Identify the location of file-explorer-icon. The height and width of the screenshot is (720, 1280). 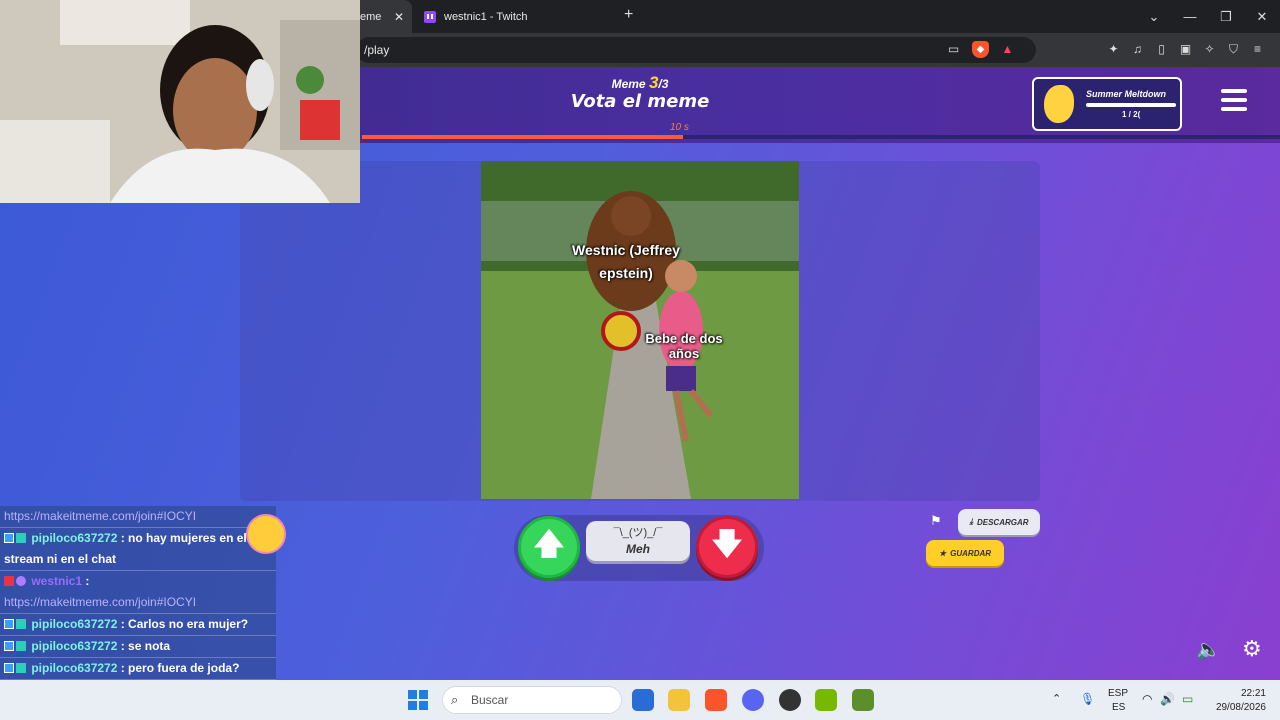
(679, 700).